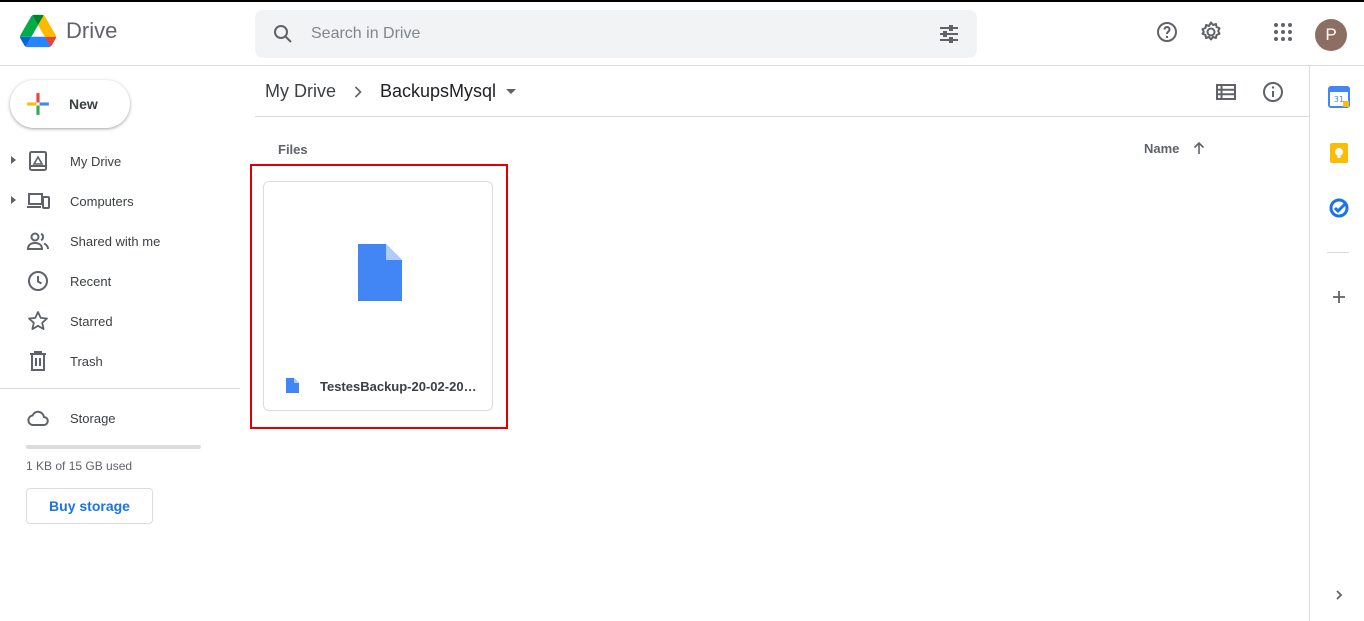 The height and width of the screenshot is (621, 1364). I want to click on gear-icon, so click(1211, 31).